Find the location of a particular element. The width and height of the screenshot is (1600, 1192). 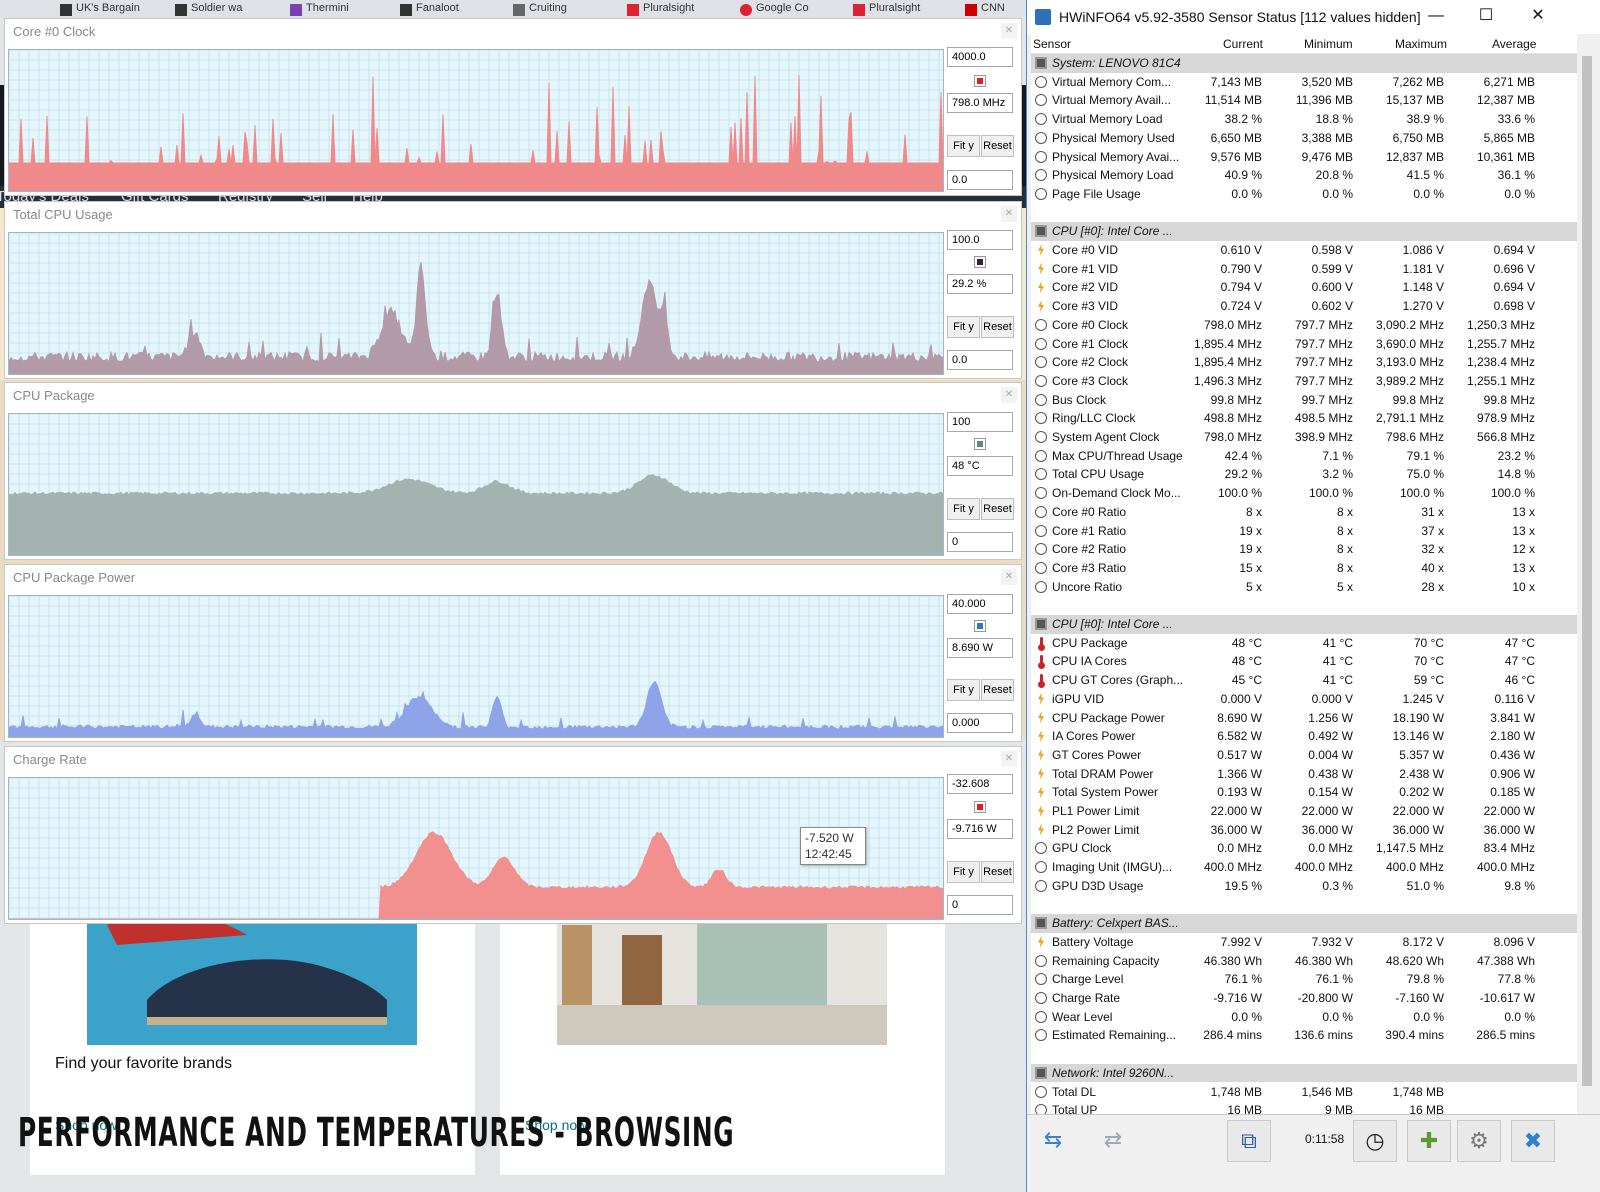

sensor-row: Core #2 VID 0.794 V 0.600 V 1.148 V 0.694 V is located at coordinates (1304, 287).